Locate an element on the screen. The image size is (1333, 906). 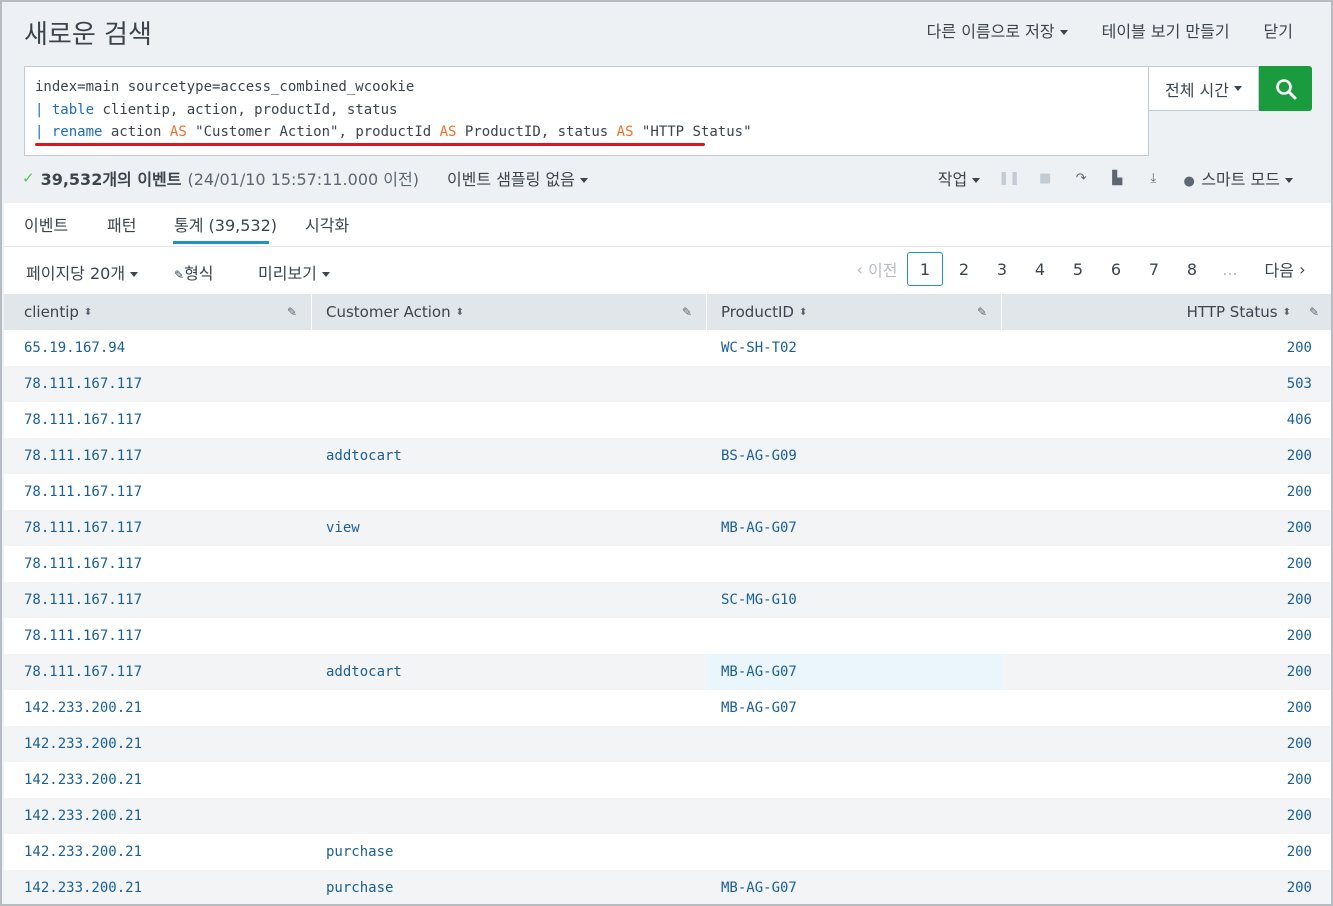
table-row: 78.111.167.117 view MB-AG-G07 200 is located at coordinates (667, 528).